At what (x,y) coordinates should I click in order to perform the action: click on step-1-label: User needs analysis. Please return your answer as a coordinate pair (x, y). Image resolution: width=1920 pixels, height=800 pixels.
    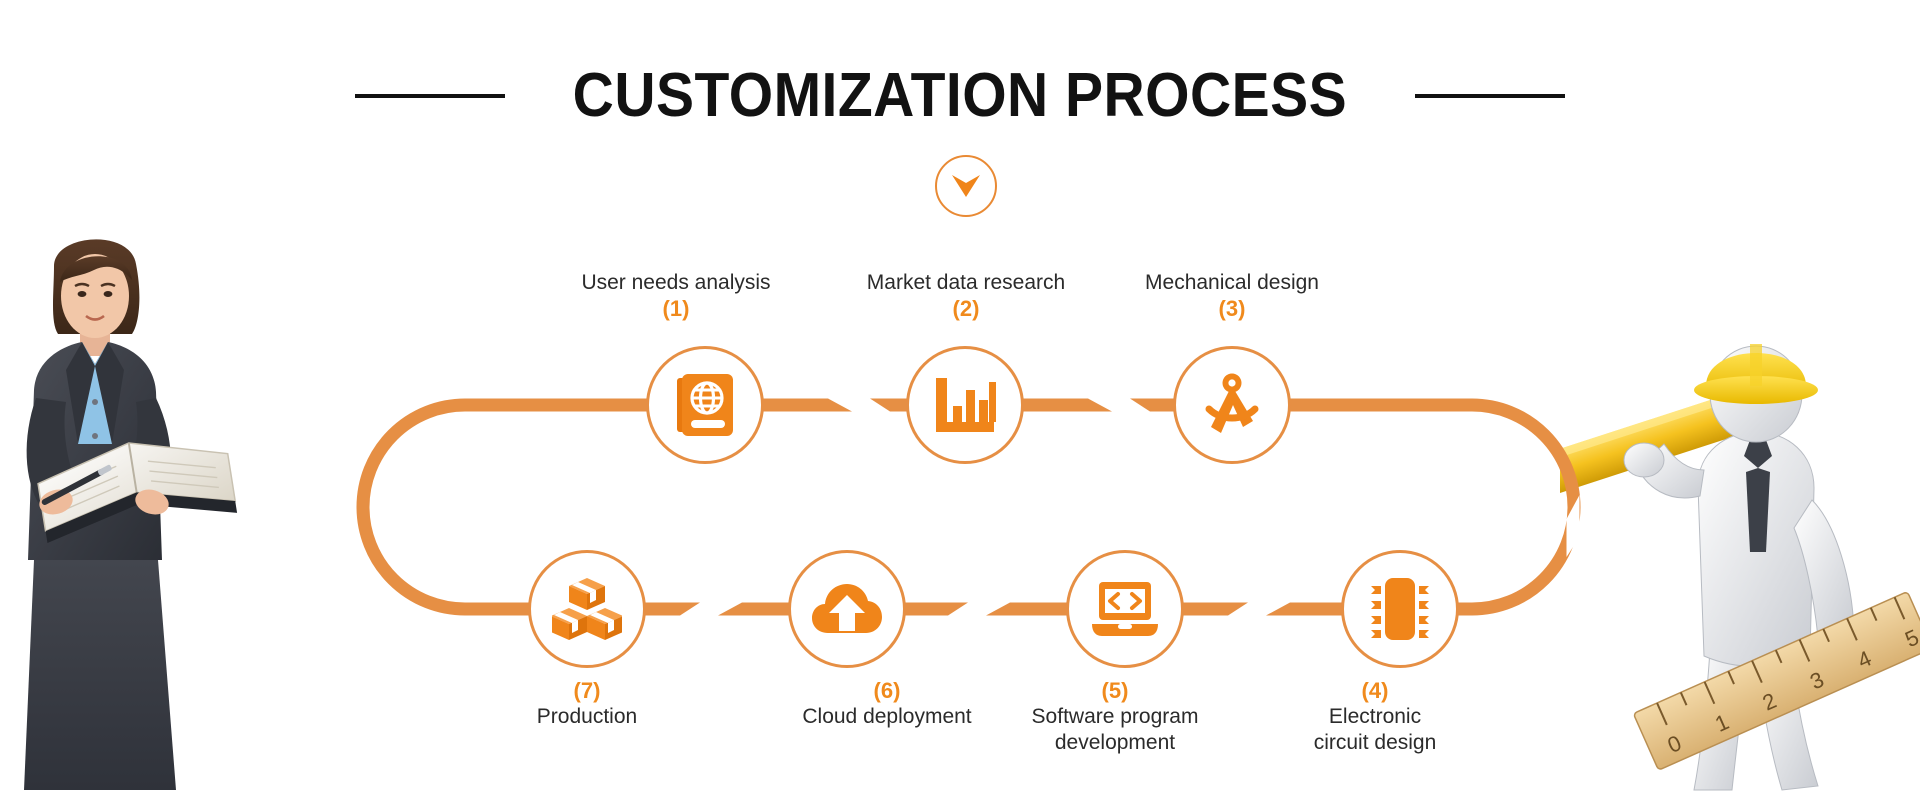
    Looking at the image, I should click on (676, 282).